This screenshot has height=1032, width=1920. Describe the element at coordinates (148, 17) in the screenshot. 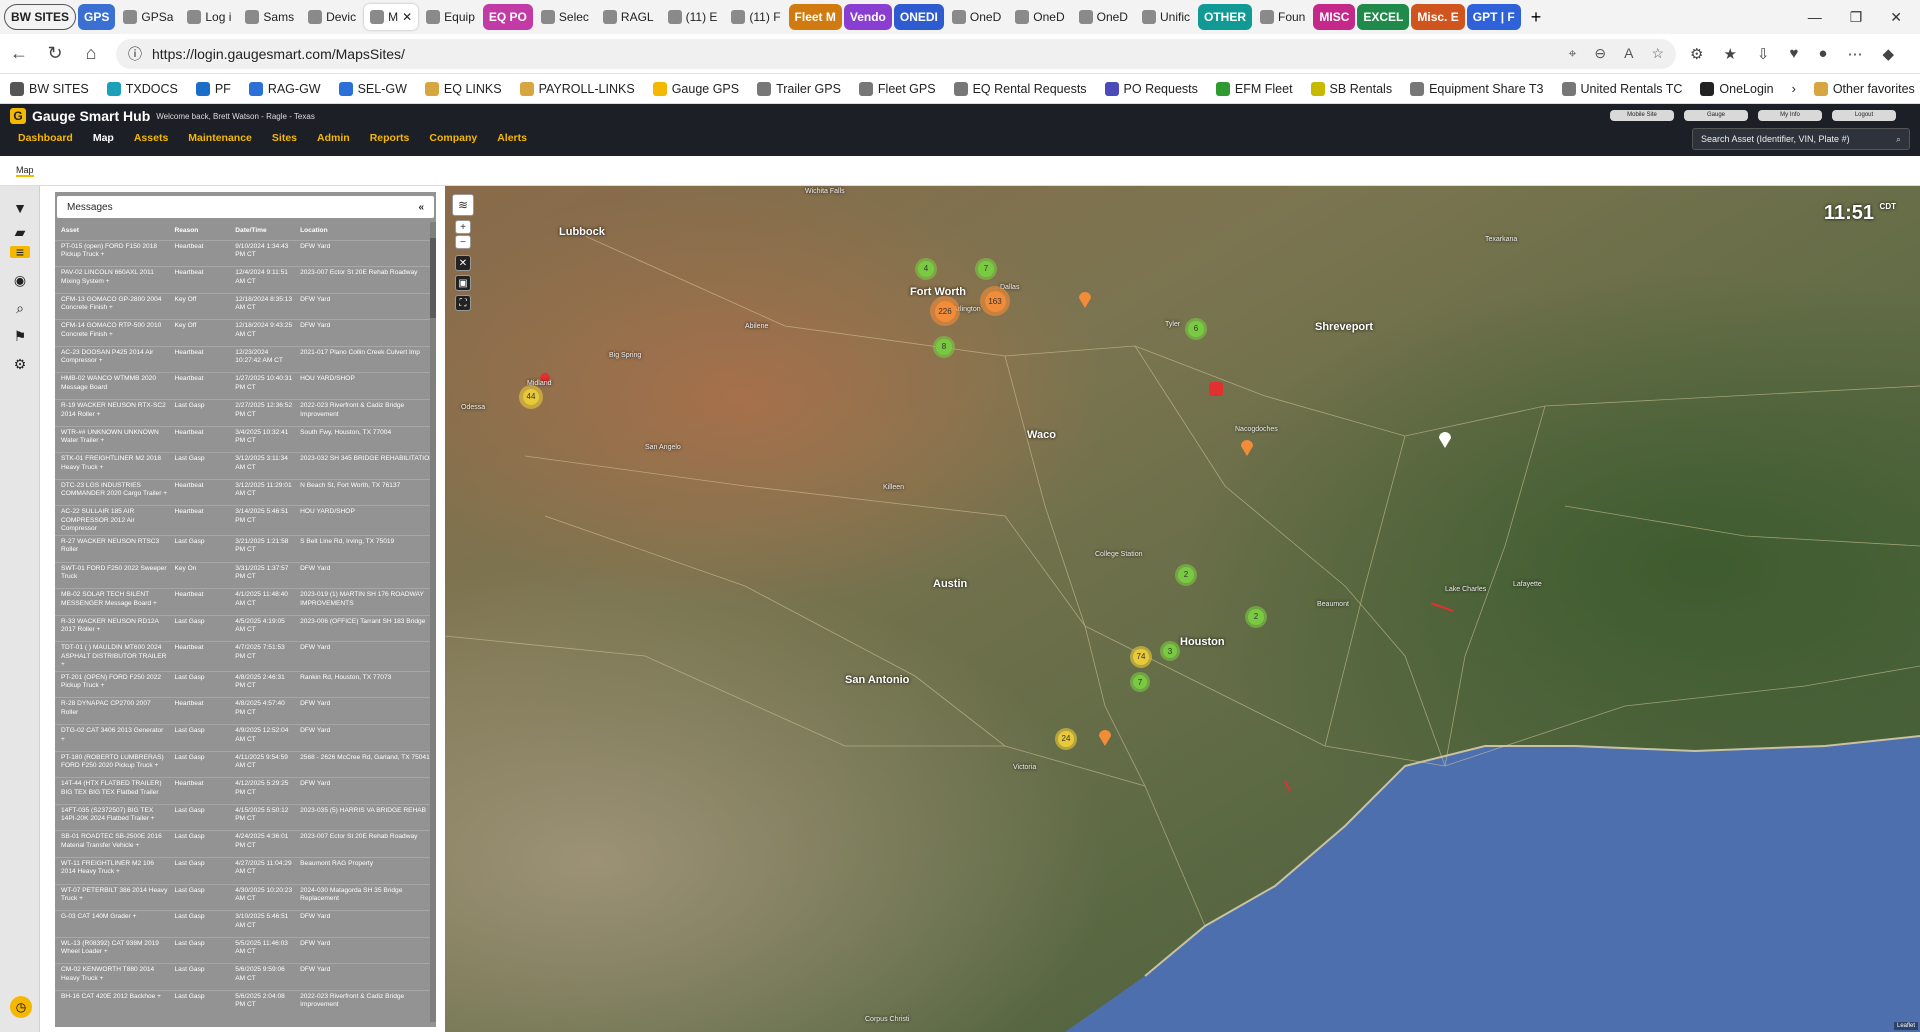

I see `browser-tab: GPSa` at that location.